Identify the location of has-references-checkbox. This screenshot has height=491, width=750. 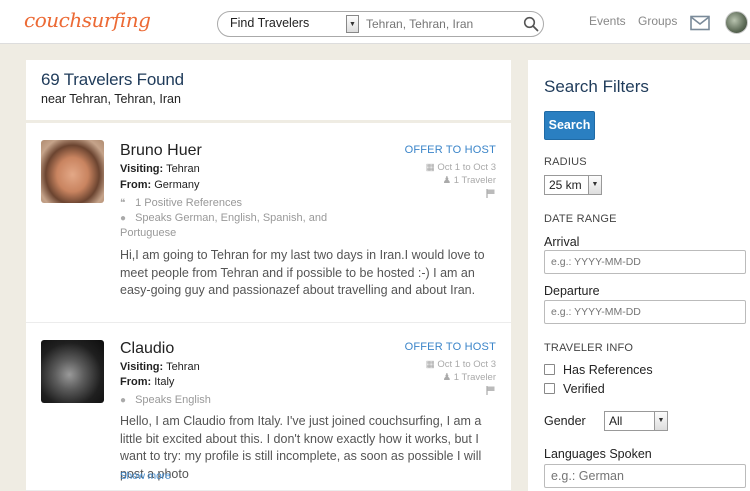
(549, 369).